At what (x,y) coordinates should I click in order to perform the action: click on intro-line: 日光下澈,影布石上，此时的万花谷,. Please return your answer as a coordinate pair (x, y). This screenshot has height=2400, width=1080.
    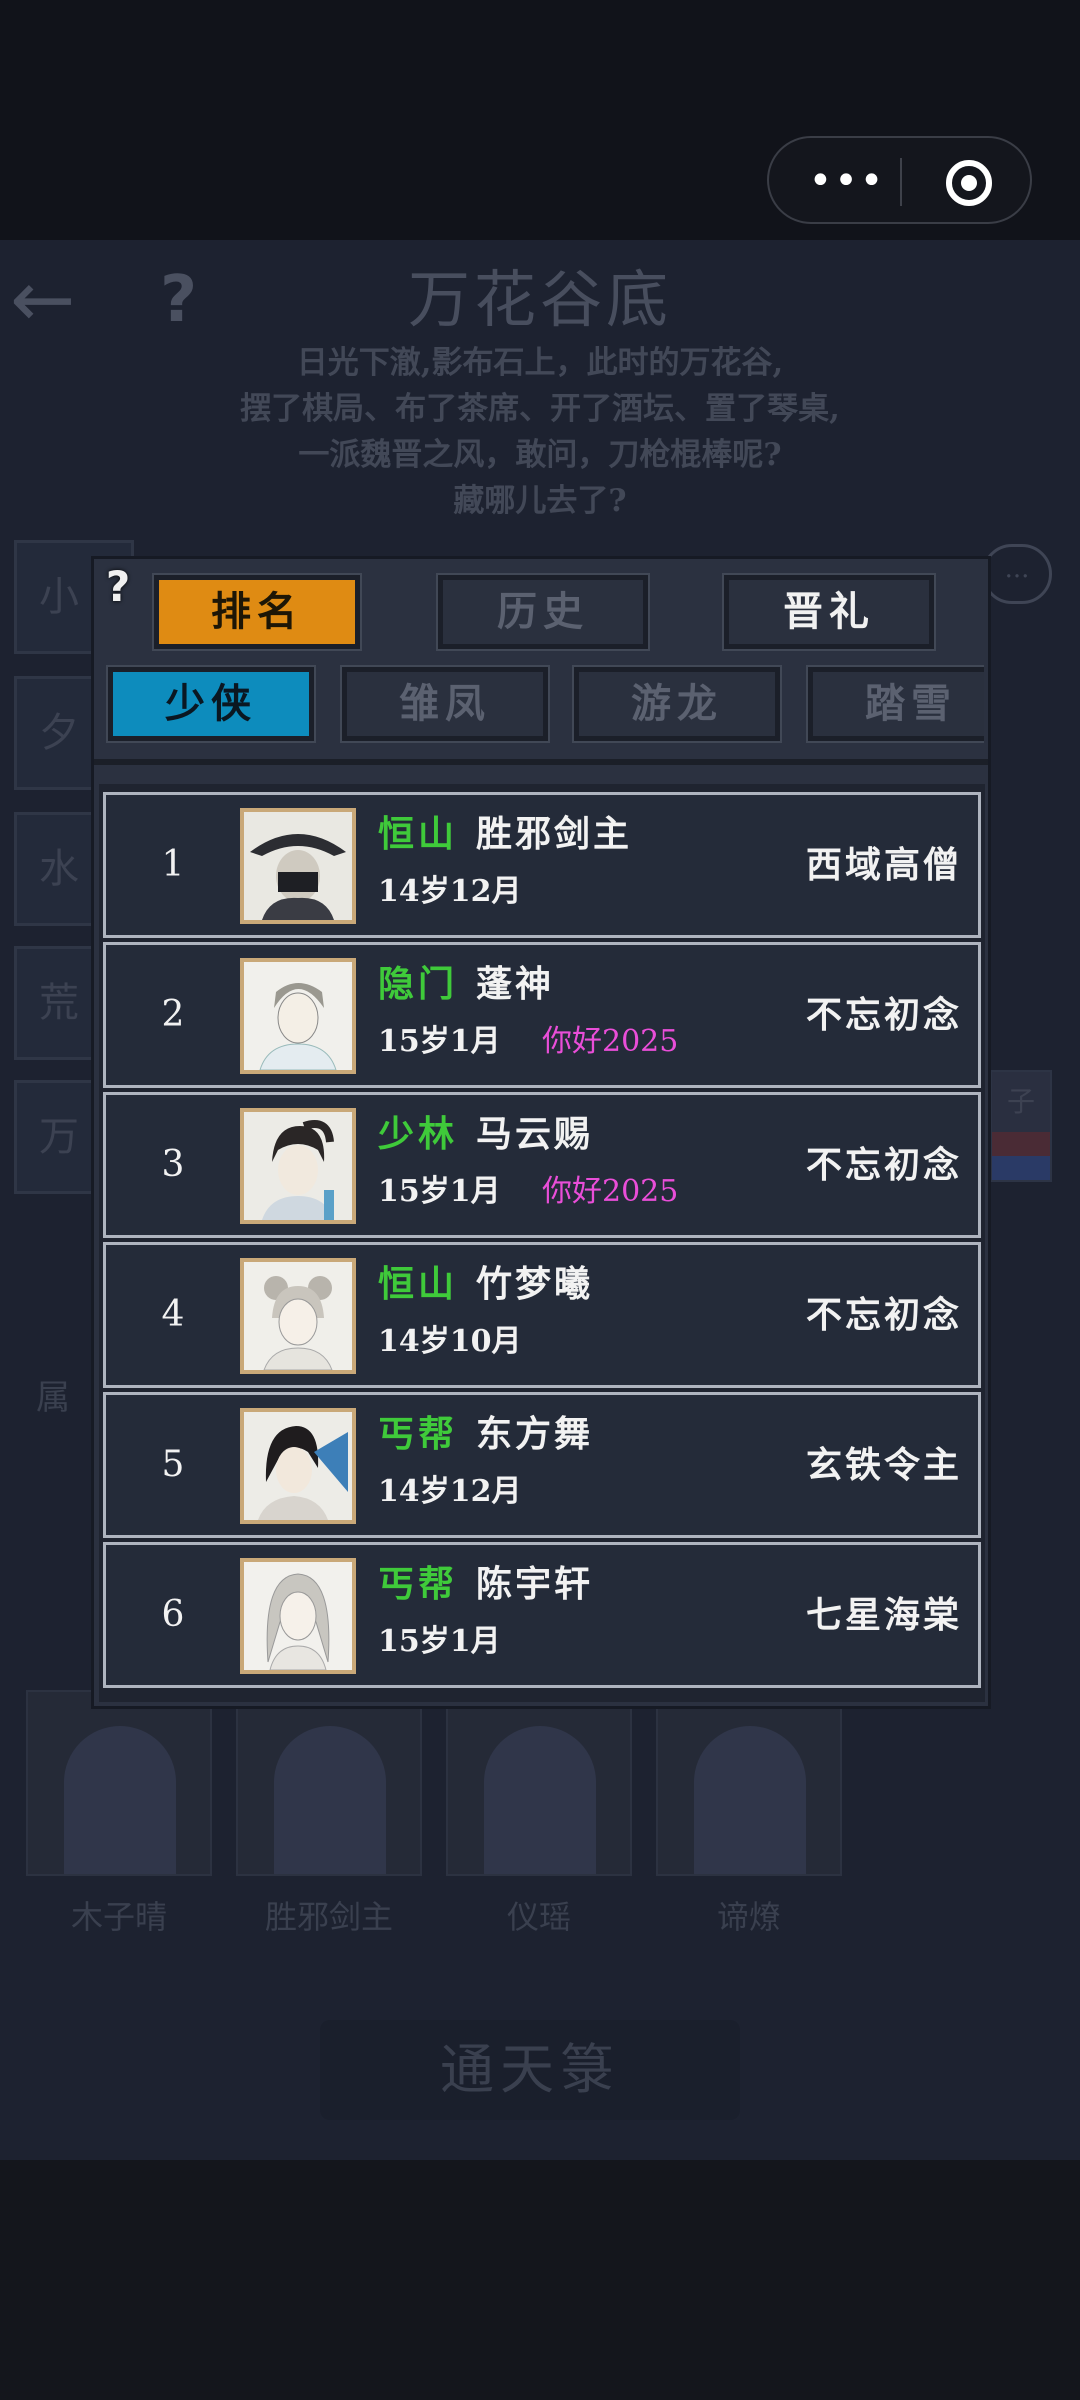
    Looking at the image, I should click on (540, 363).